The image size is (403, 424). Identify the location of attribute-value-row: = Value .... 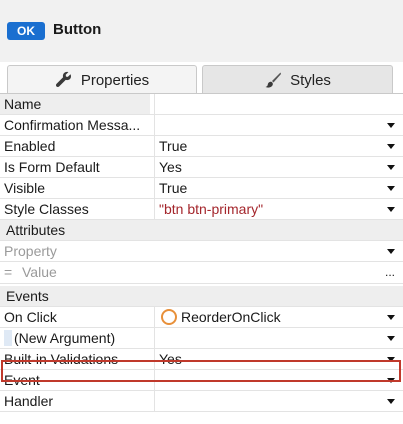
(201, 272).